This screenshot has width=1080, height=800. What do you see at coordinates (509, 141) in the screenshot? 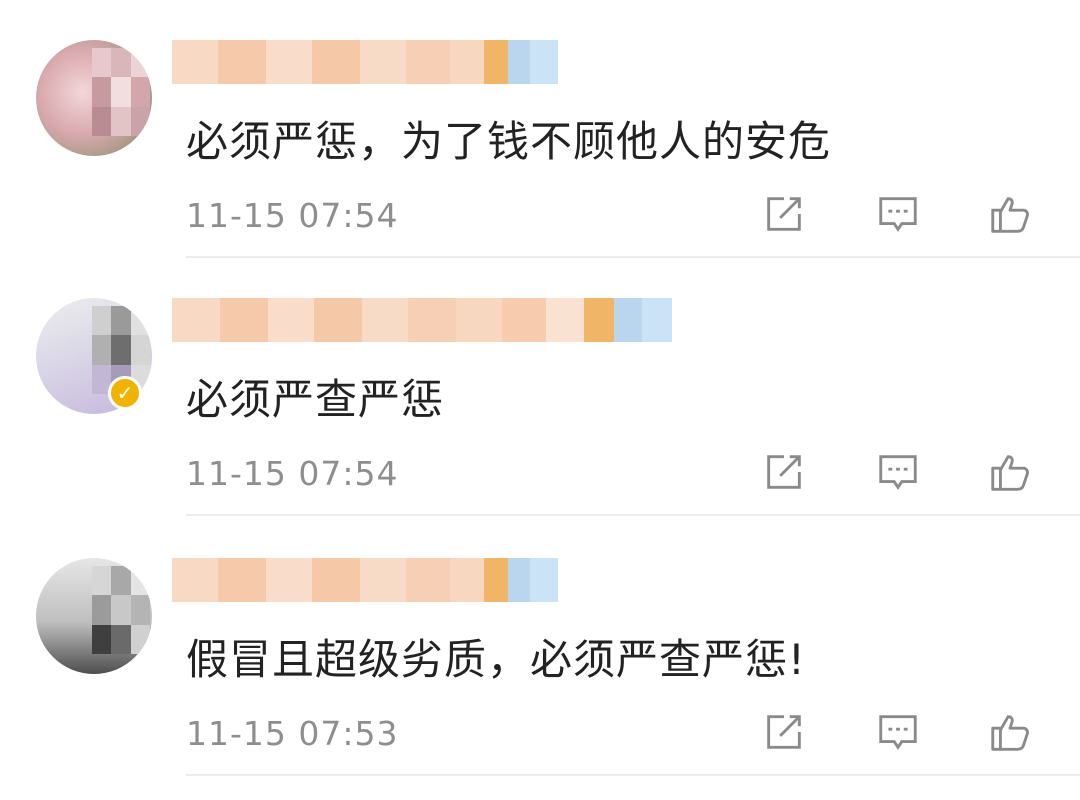
I see `comment-text: 必须严惩，为了钱不顾他人的安危` at bounding box center [509, 141].